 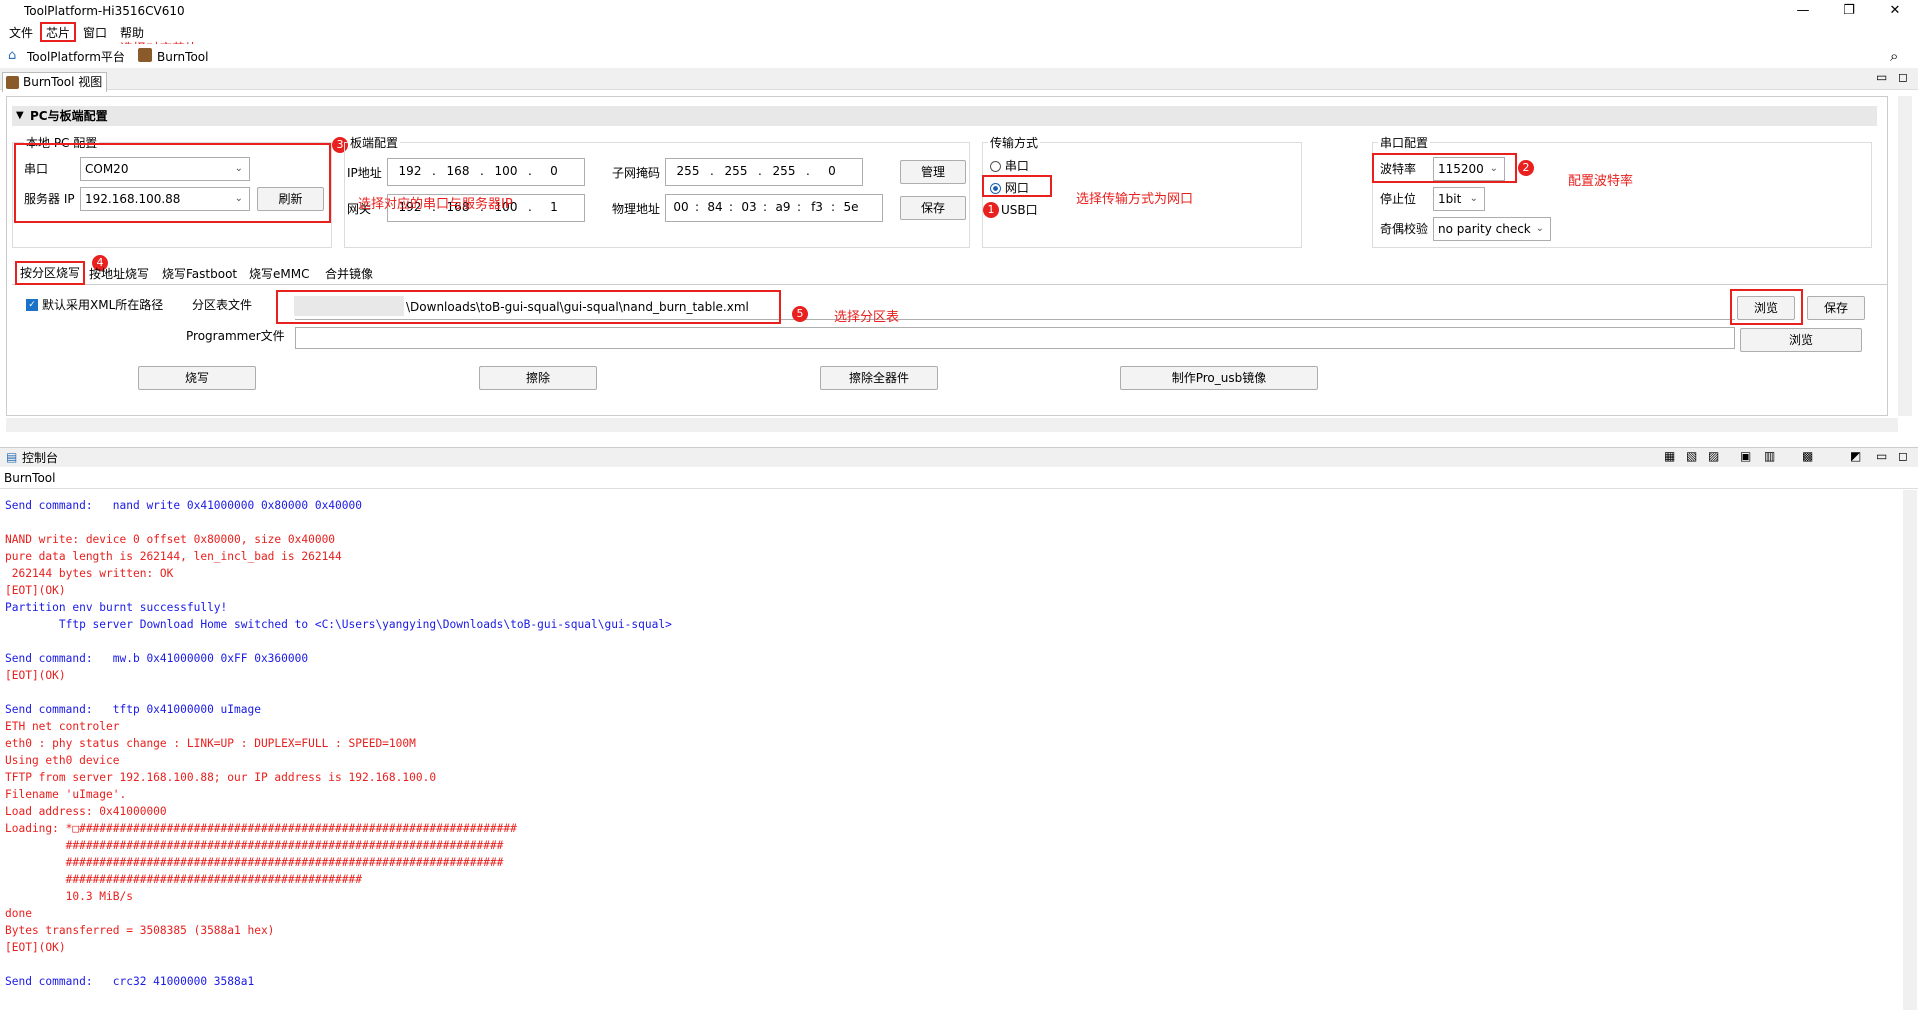 I want to click on port-select: COM20 ⌄, so click(x=165, y=169).